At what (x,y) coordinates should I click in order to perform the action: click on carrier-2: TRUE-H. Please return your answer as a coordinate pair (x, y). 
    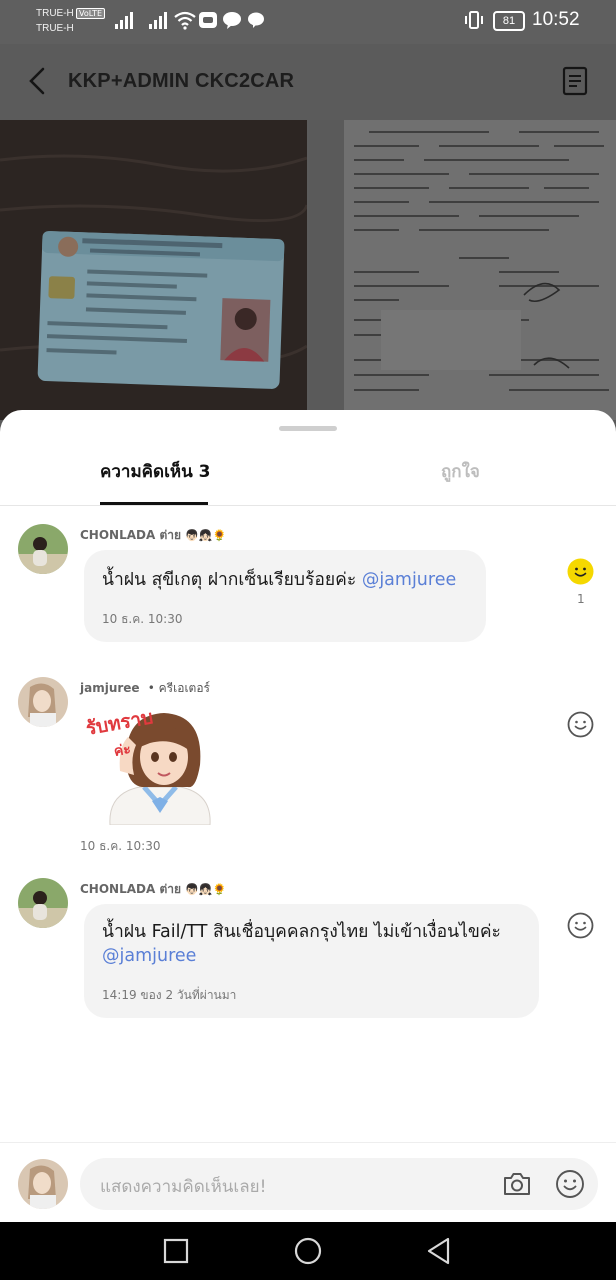
    Looking at the image, I should click on (55, 28).